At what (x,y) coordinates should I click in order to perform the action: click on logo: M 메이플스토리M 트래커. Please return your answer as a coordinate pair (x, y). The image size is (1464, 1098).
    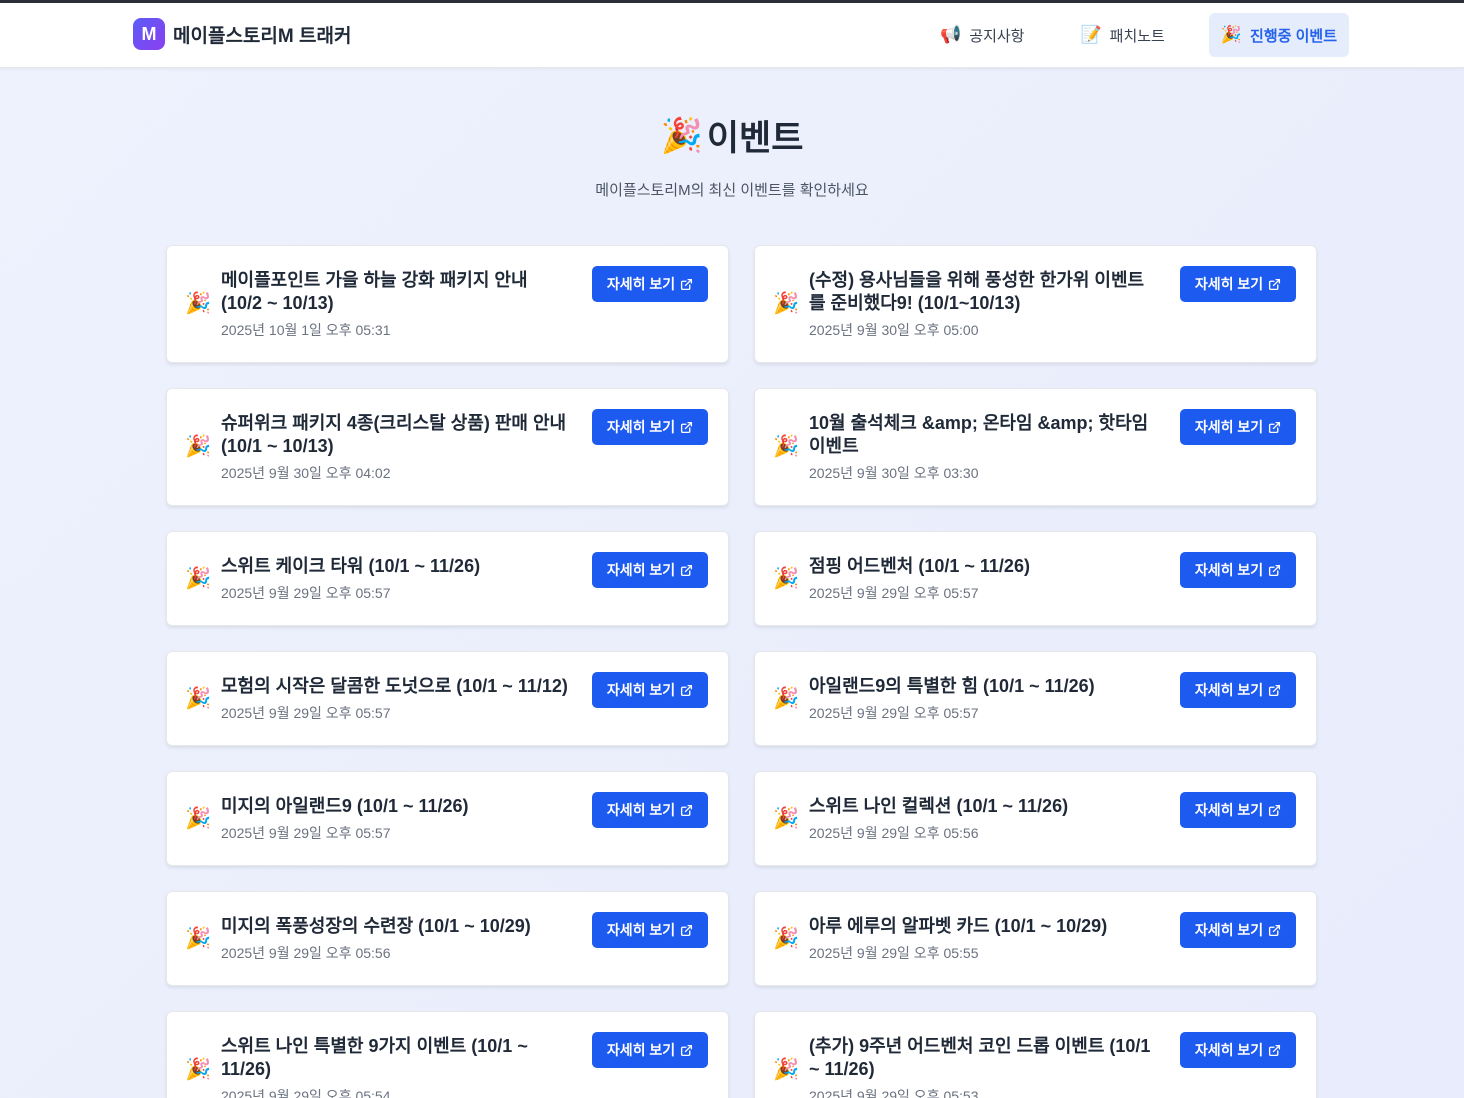
    Looking at the image, I should click on (242, 34).